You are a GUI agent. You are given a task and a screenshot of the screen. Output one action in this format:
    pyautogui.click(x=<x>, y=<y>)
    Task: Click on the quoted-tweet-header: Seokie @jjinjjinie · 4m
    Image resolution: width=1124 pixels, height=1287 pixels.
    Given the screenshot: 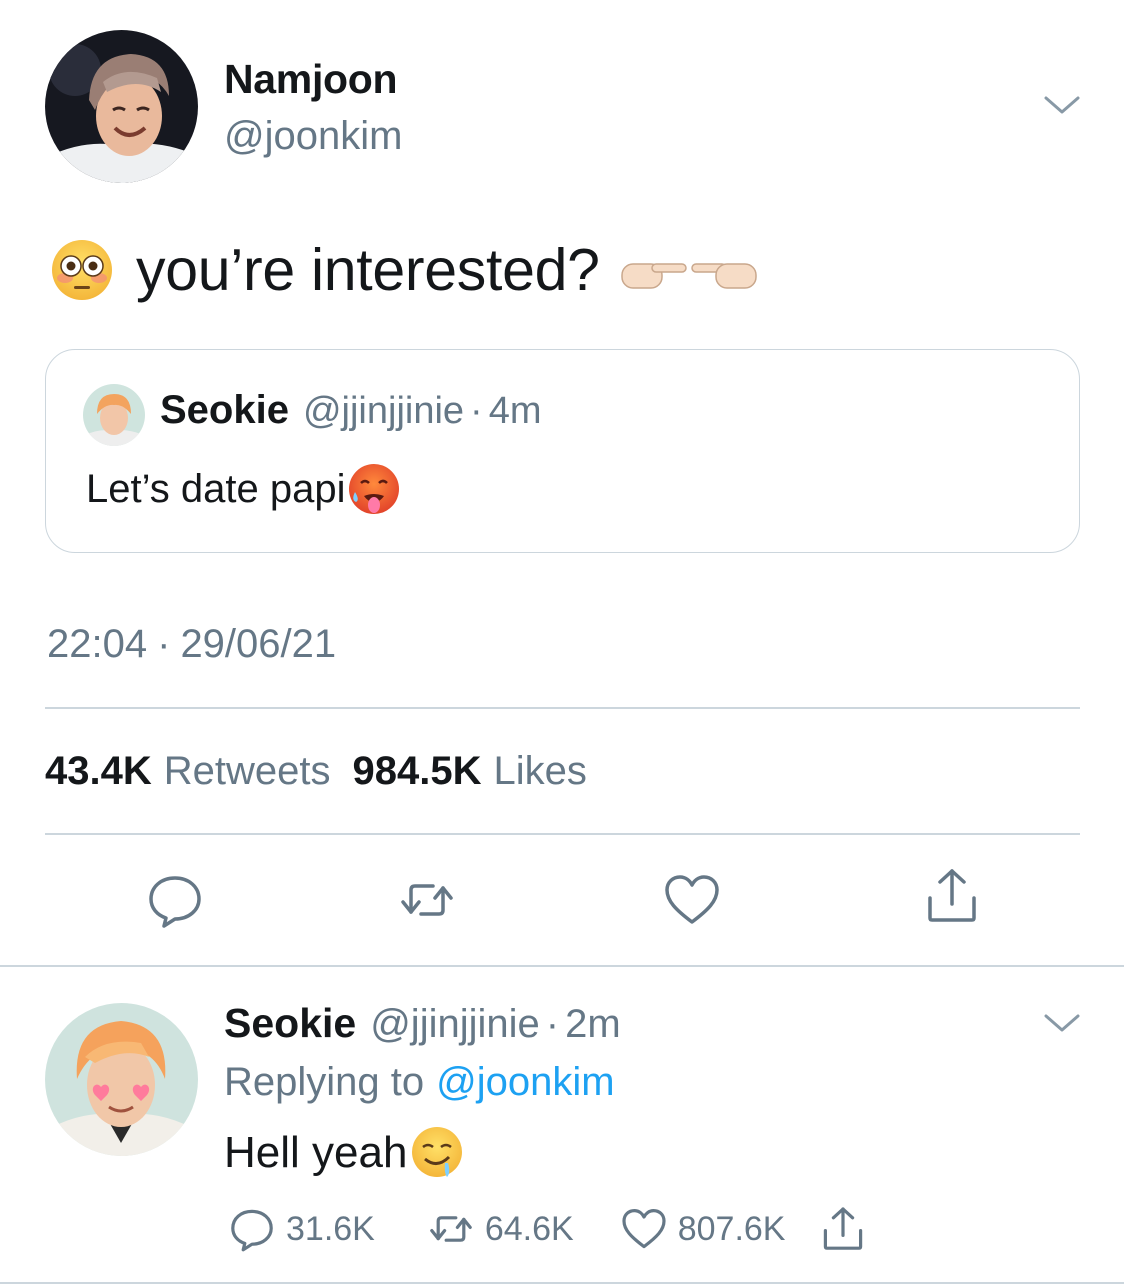 What is the action you would take?
    pyautogui.click(x=351, y=410)
    